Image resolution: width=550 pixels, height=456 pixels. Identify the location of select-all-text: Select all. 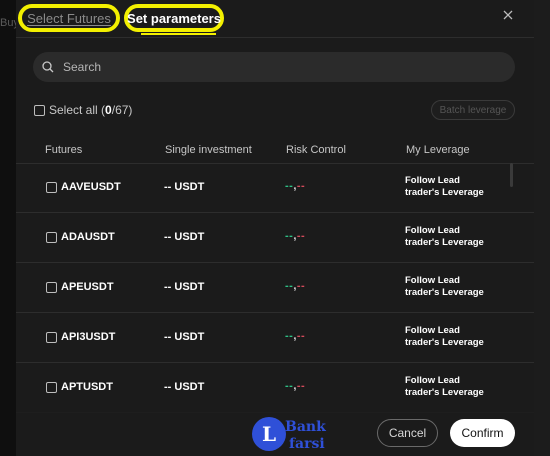
(73, 110).